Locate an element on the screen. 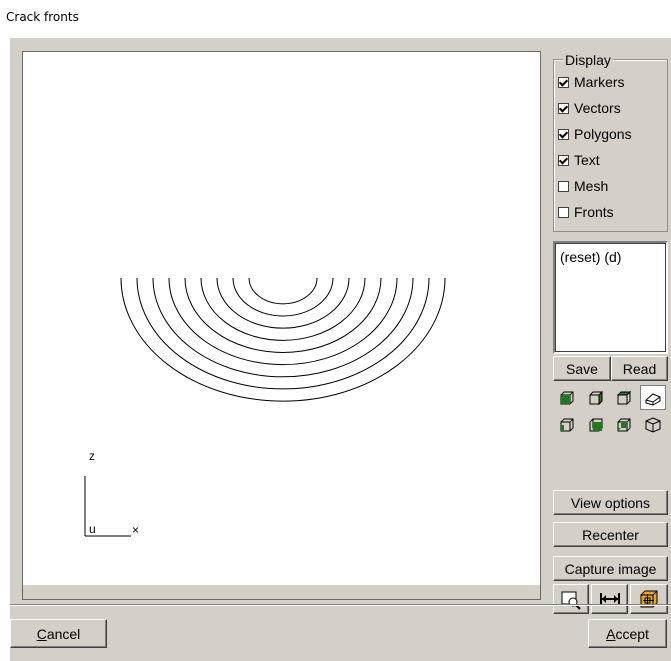 This screenshot has height=661, width=671. crack-front-arcs is located at coordinates (283, 339).